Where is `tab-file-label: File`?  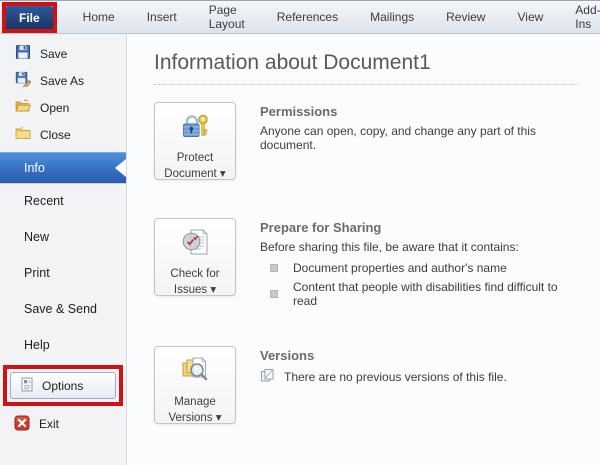
tab-file-label: File is located at coordinates (29, 17).